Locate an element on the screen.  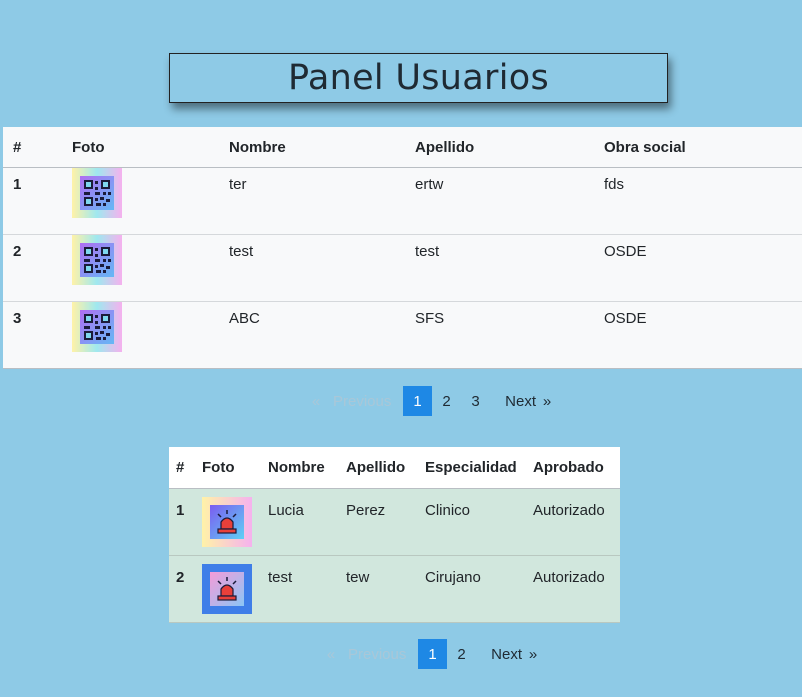
especialidad-cell: Clinico is located at coordinates (479, 522).